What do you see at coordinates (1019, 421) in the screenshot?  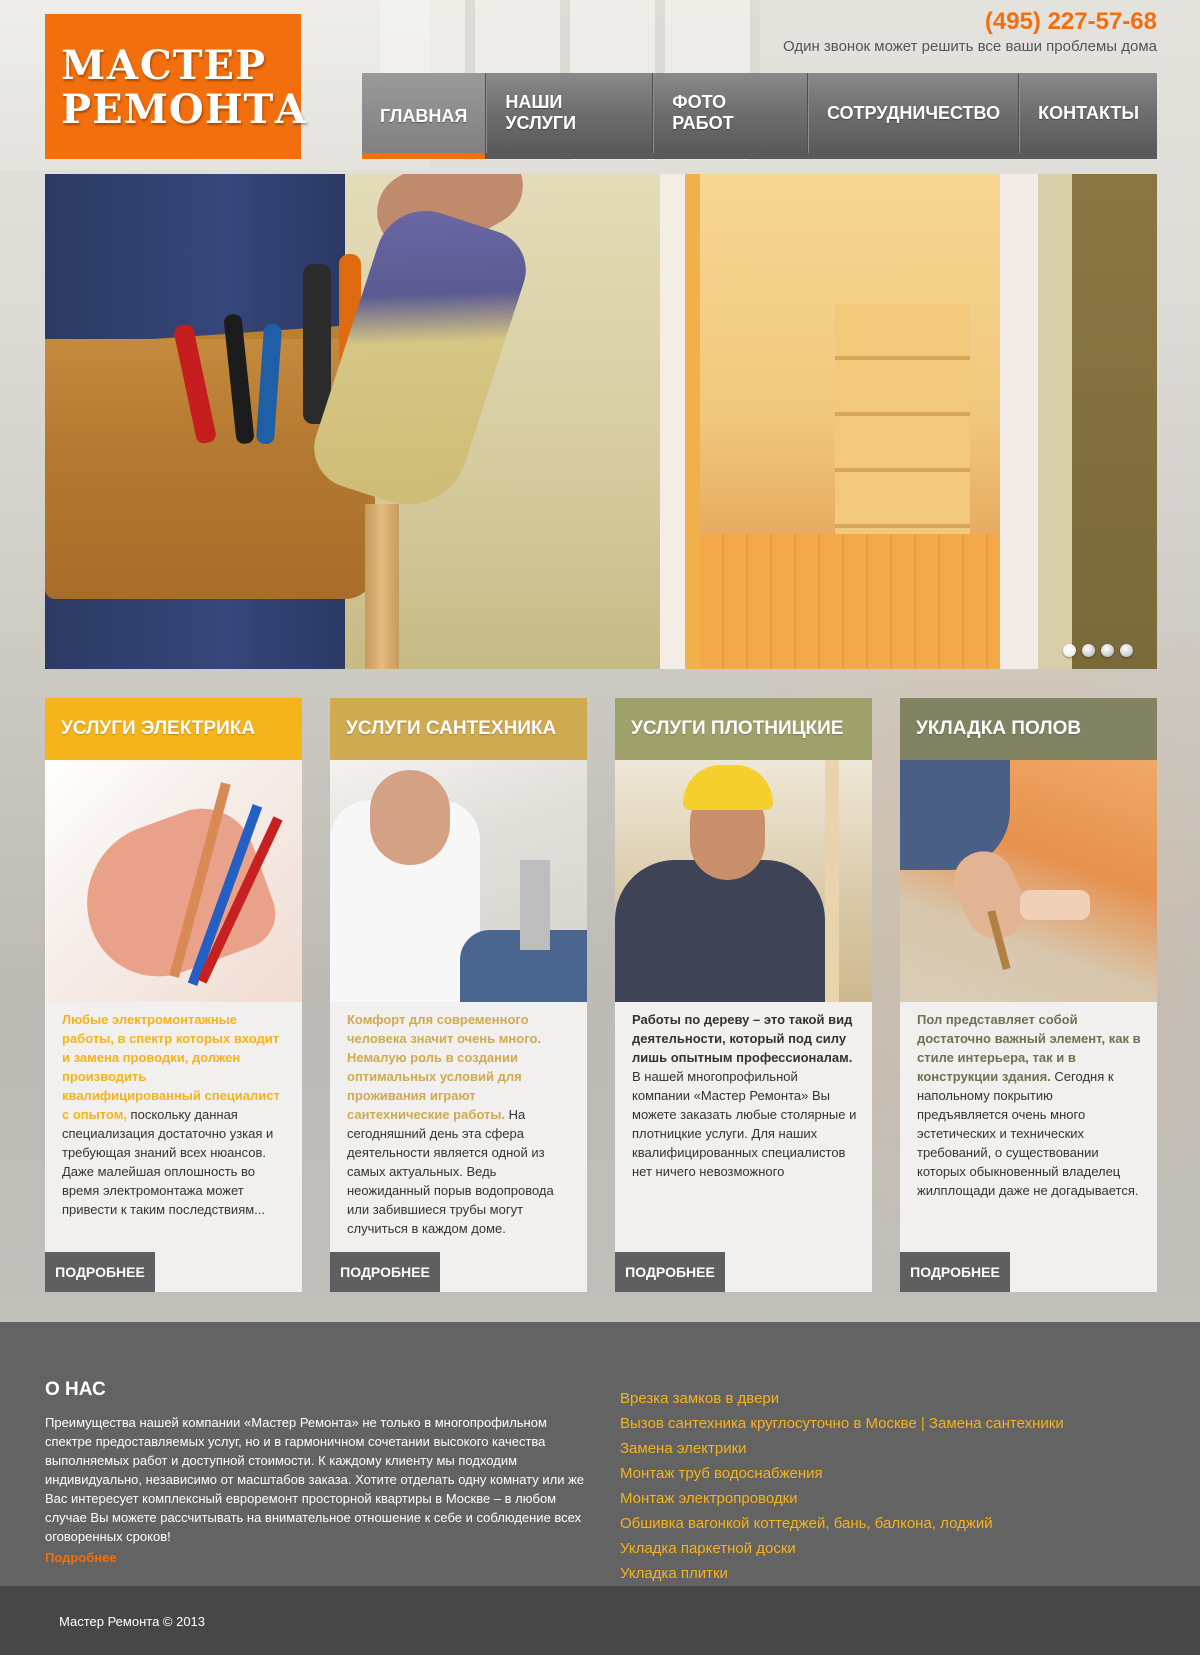 I see `slide-door` at bounding box center [1019, 421].